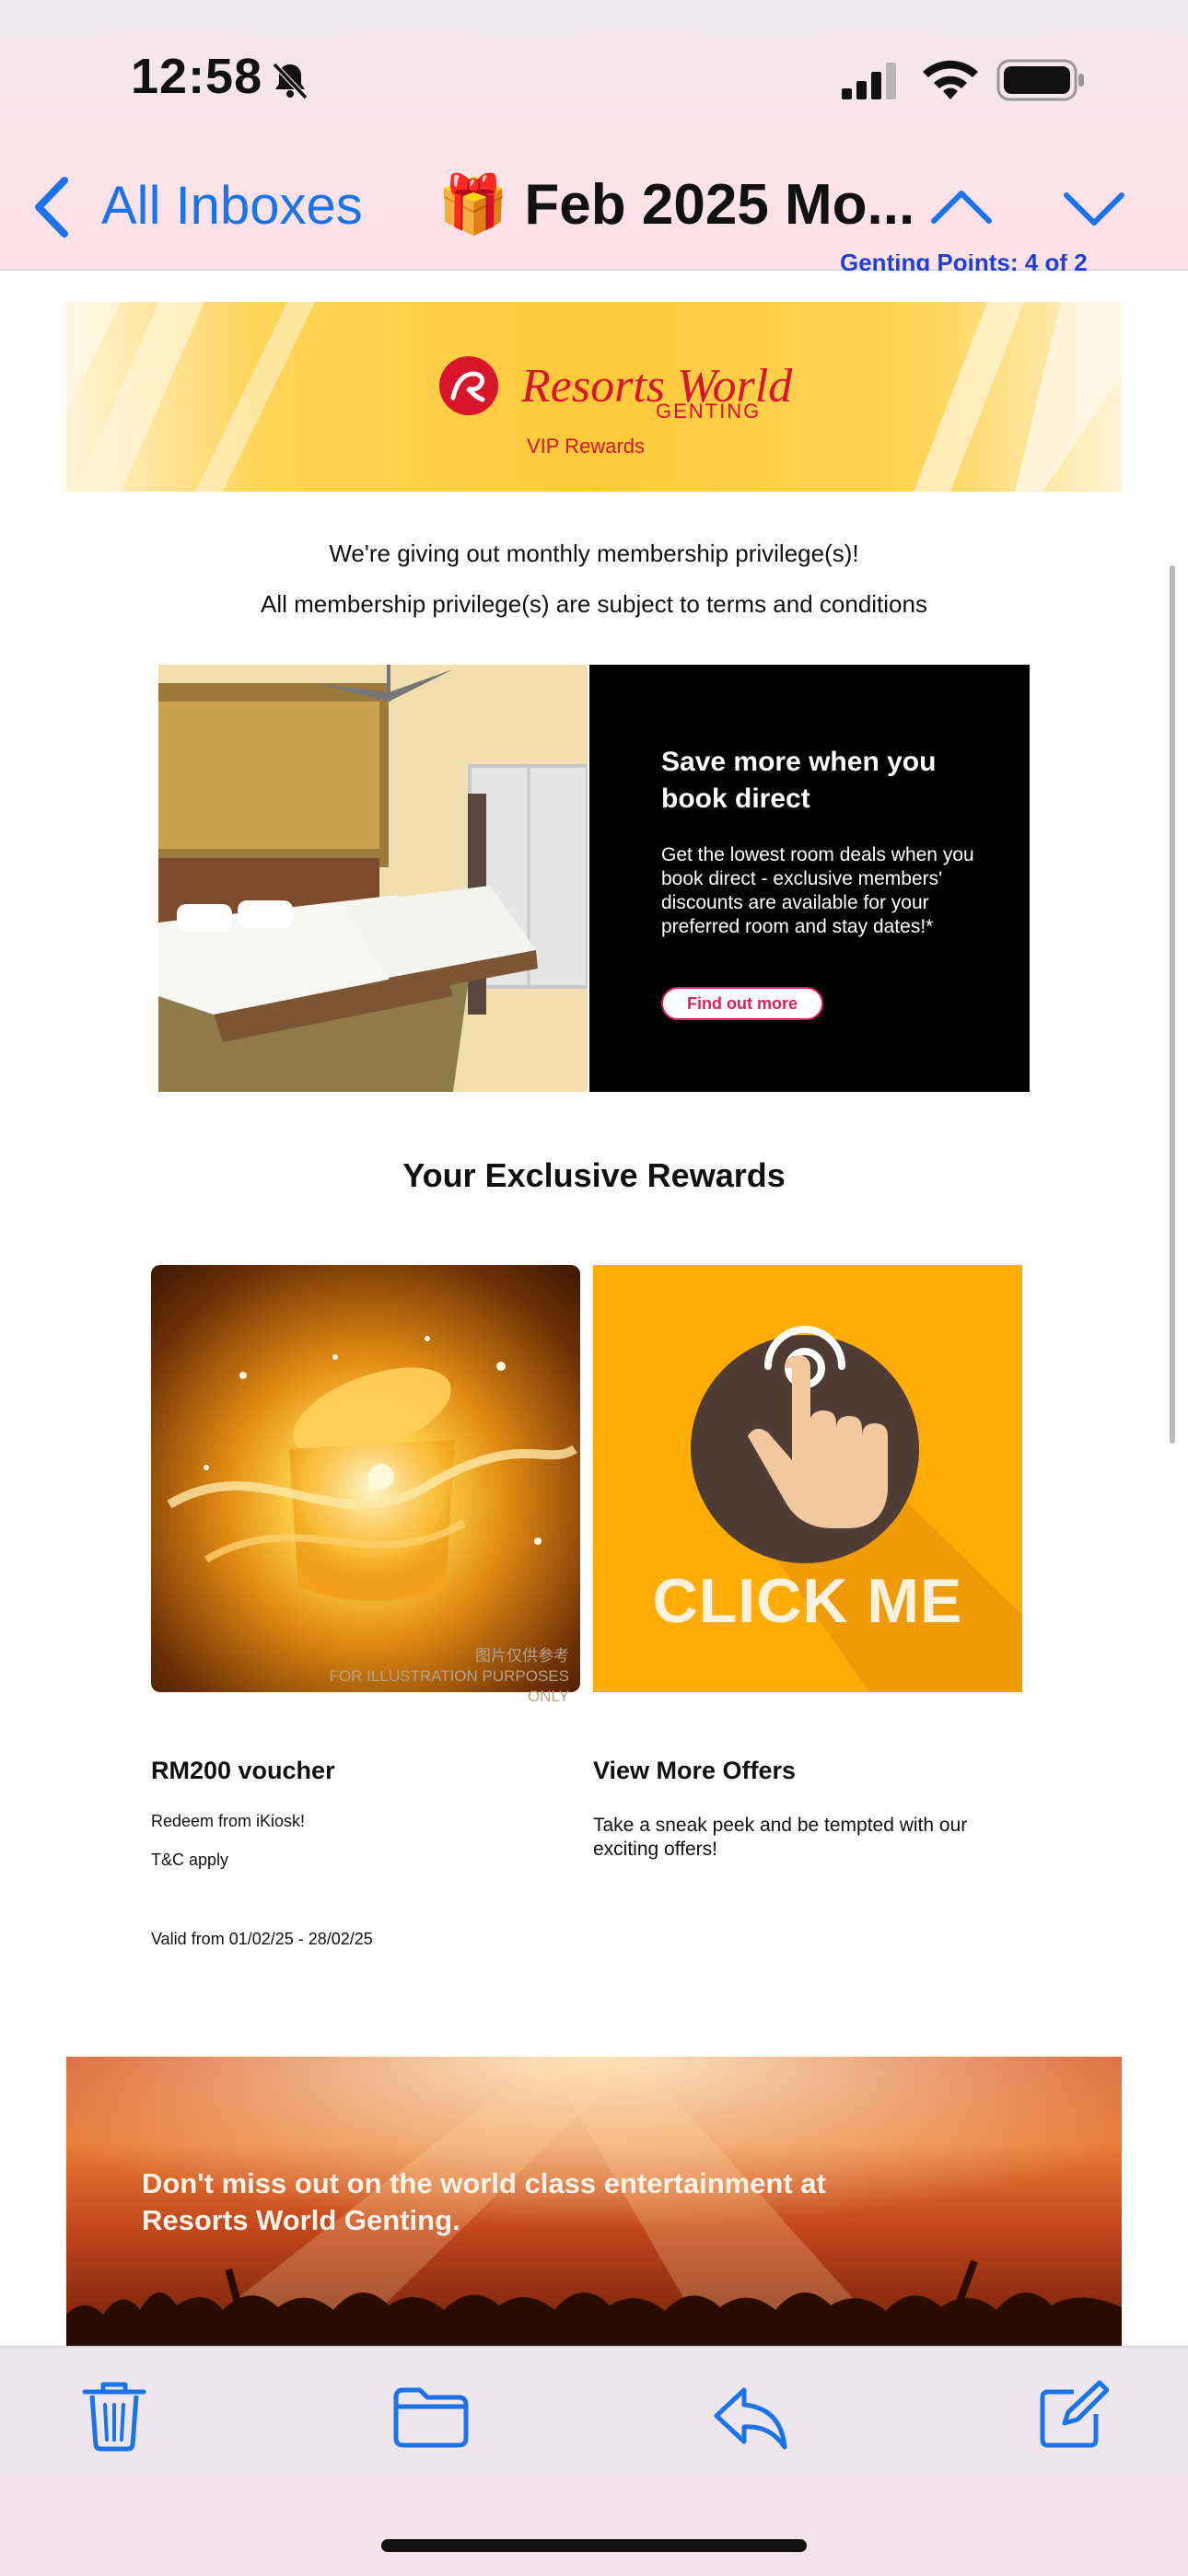 Image resolution: width=1188 pixels, height=2576 pixels. I want to click on wifi-icon, so click(951, 79).